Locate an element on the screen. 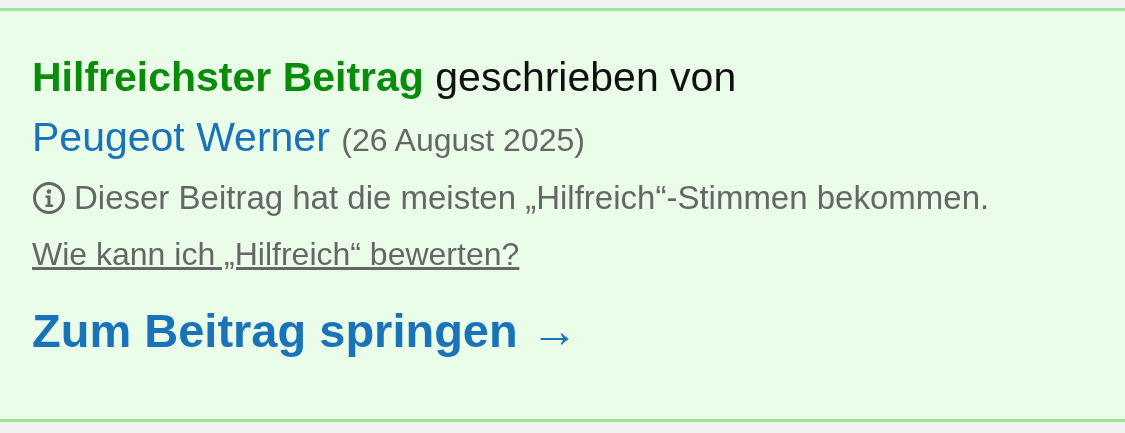 The width and height of the screenshot is (1125, 433). info-text: Dieser Beitrag hat die meisten „Hilfreich“-Stimmen bekommen. is located at coordinates (532, 198).